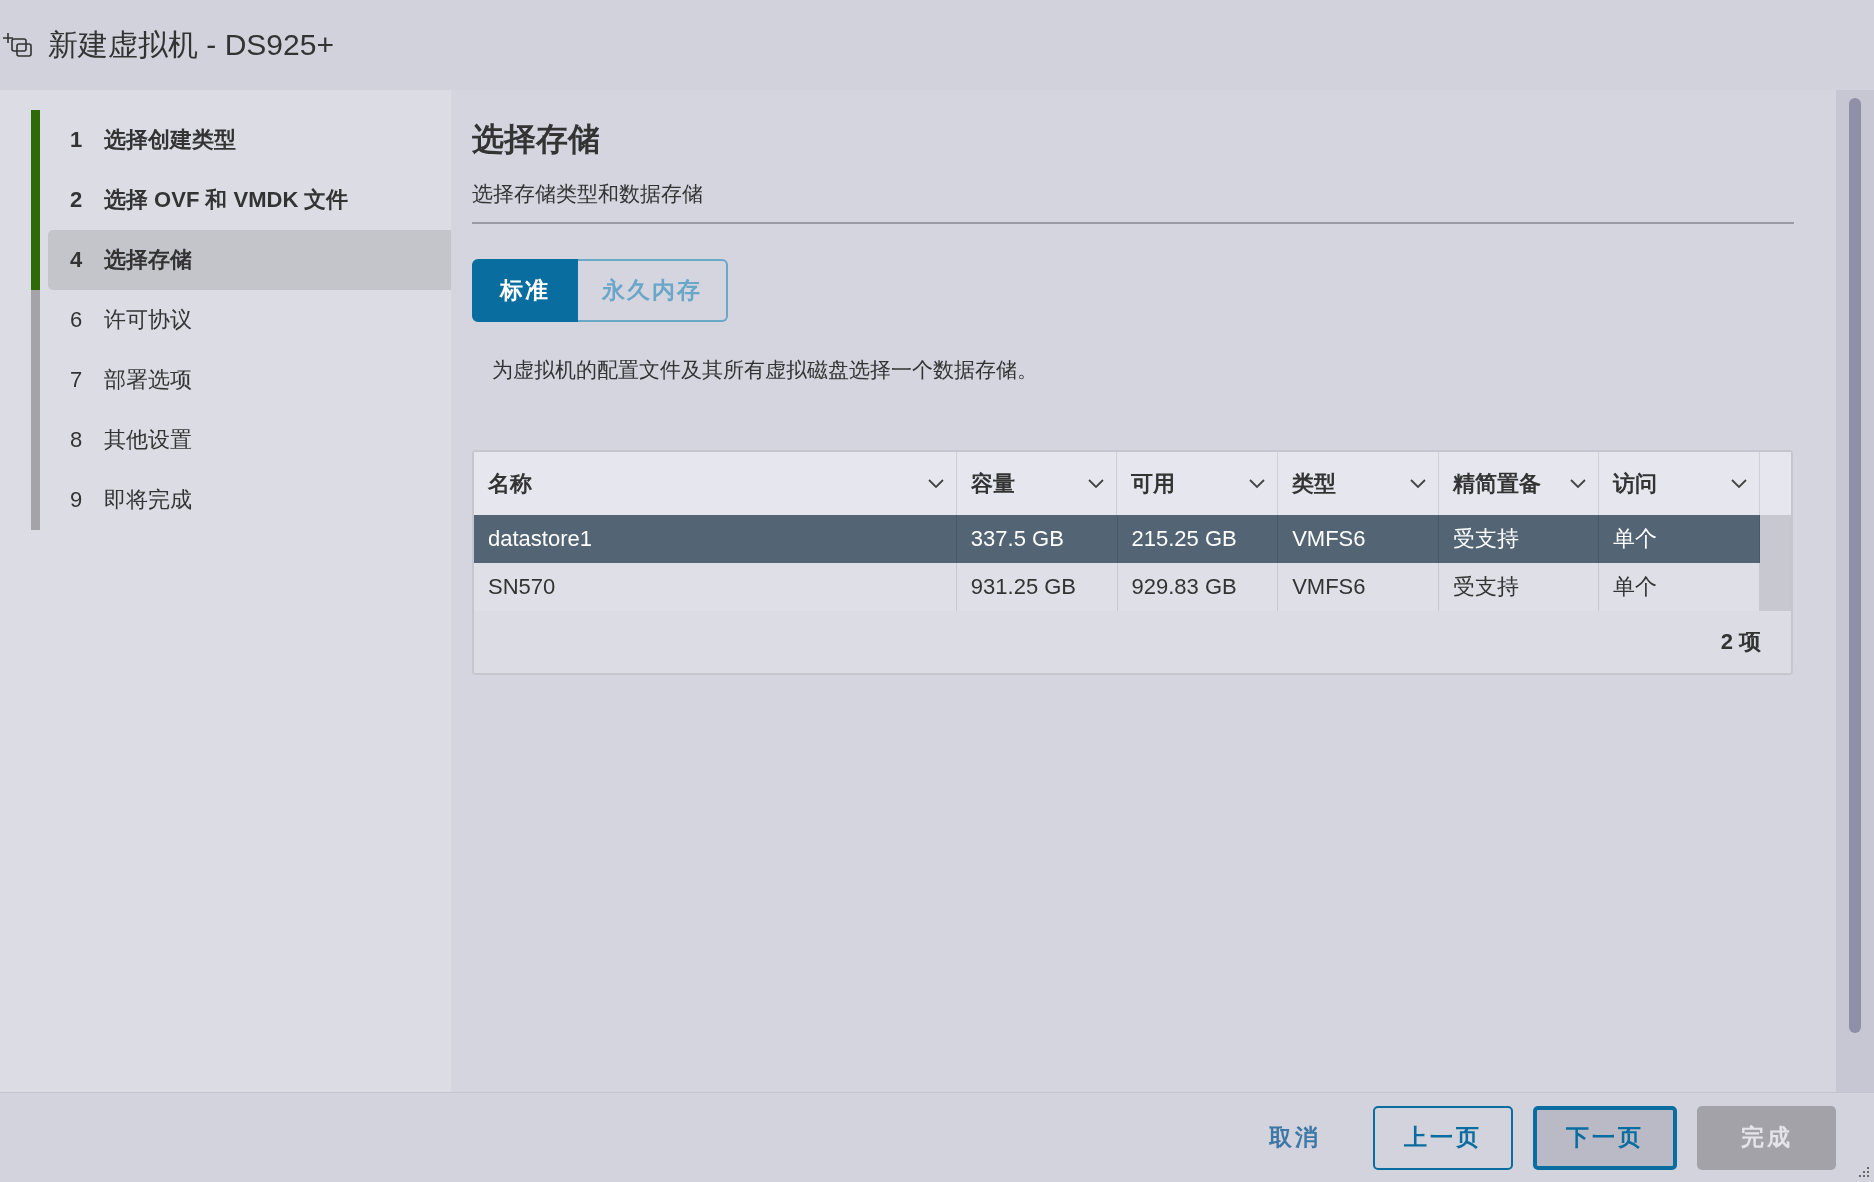  What do you see at coordinates (249, 380) in the screenshot?
I see `wizard-step: 7 部署选项` at bounding box center [249, 380].